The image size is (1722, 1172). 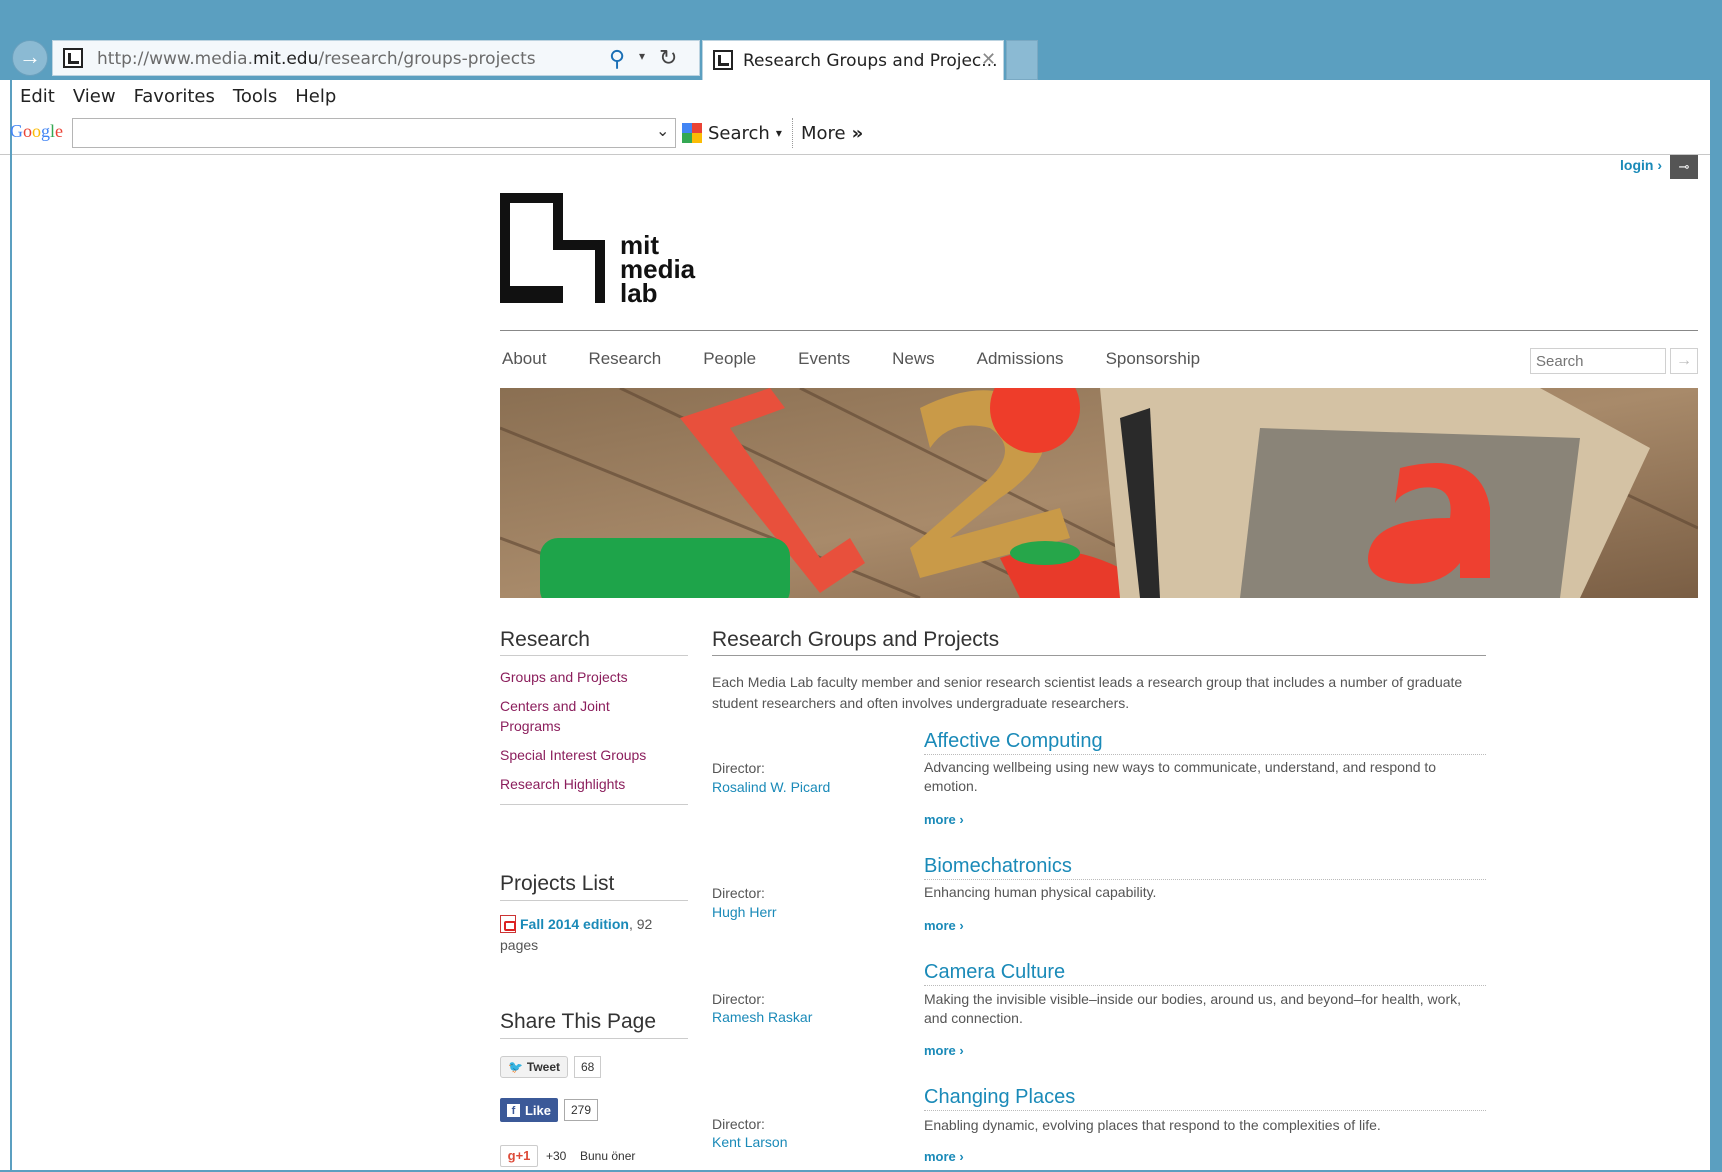 What do you see at coordinates (1716, 586) in the screenshot?
I see `window-frame-right` at bounding box center [1716, 586].